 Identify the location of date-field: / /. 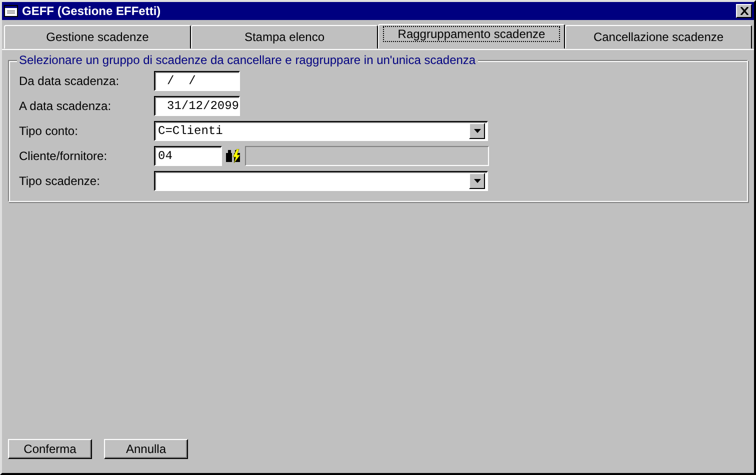
(197, 81).